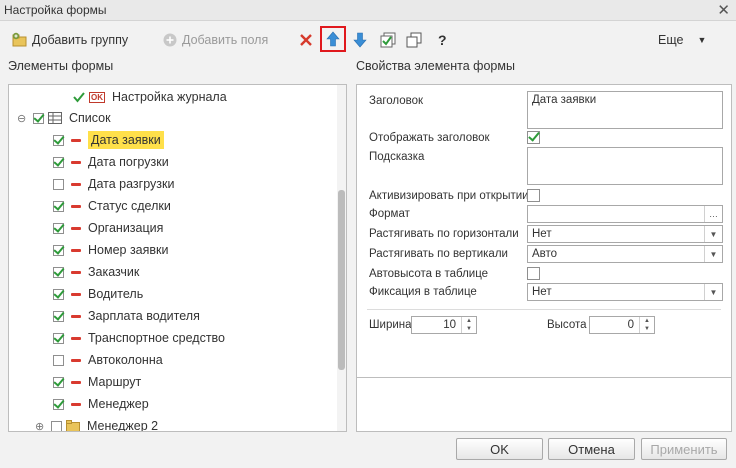  I want to click on tree-item: Транспортное средство, so click(139, 338).